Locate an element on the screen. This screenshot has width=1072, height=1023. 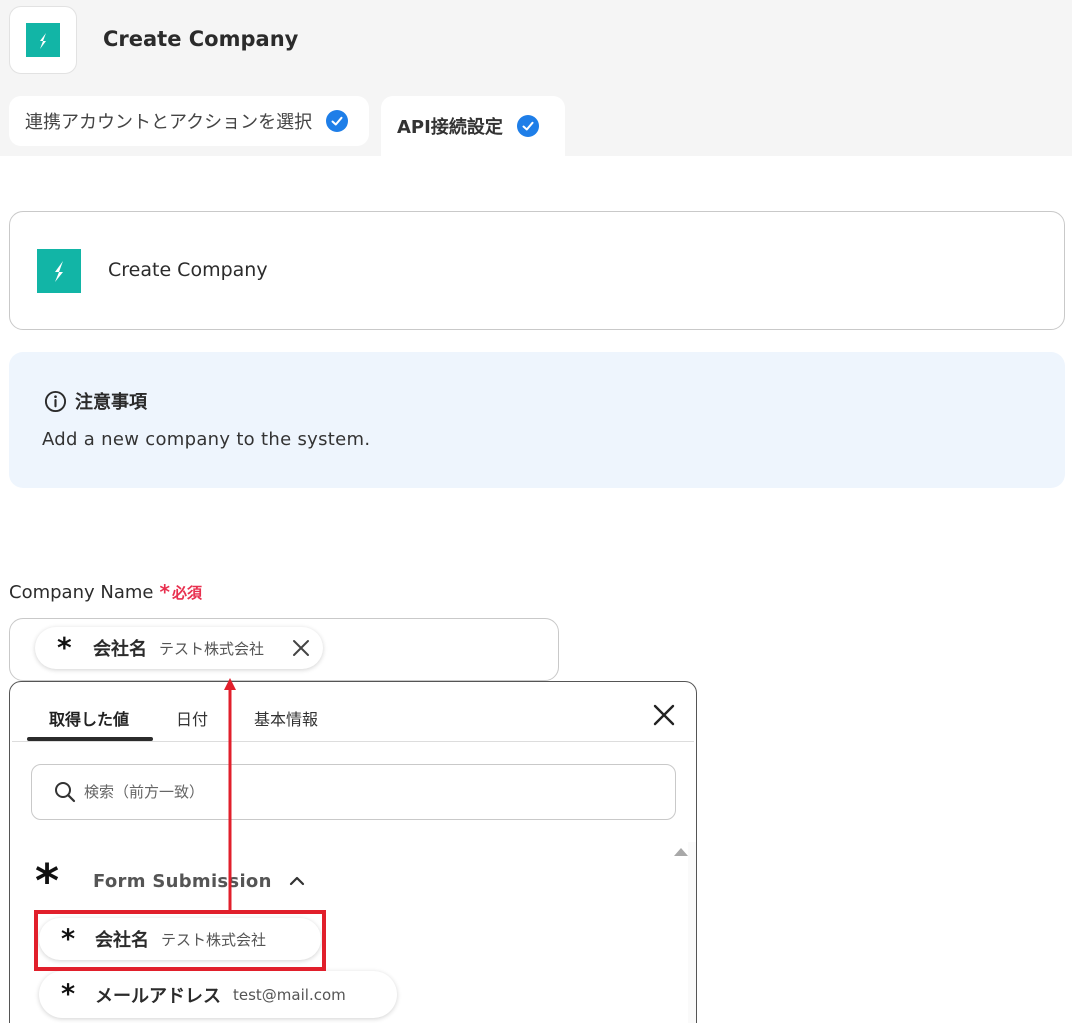
info-icon is located at coordinates (55, 401).